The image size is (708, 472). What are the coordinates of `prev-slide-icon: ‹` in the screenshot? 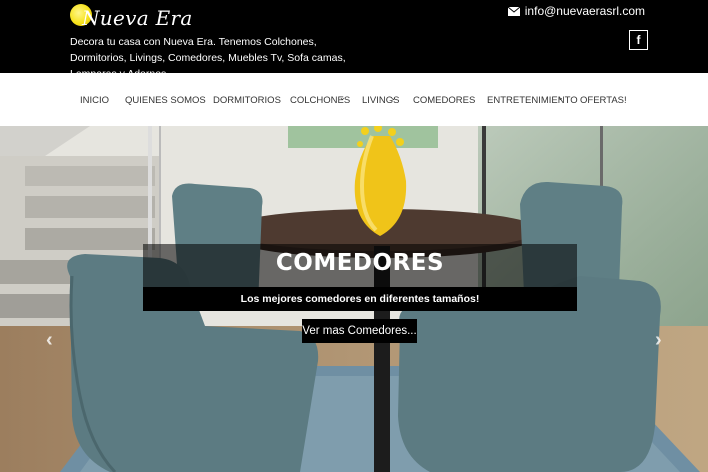 It's located at (49, 340).